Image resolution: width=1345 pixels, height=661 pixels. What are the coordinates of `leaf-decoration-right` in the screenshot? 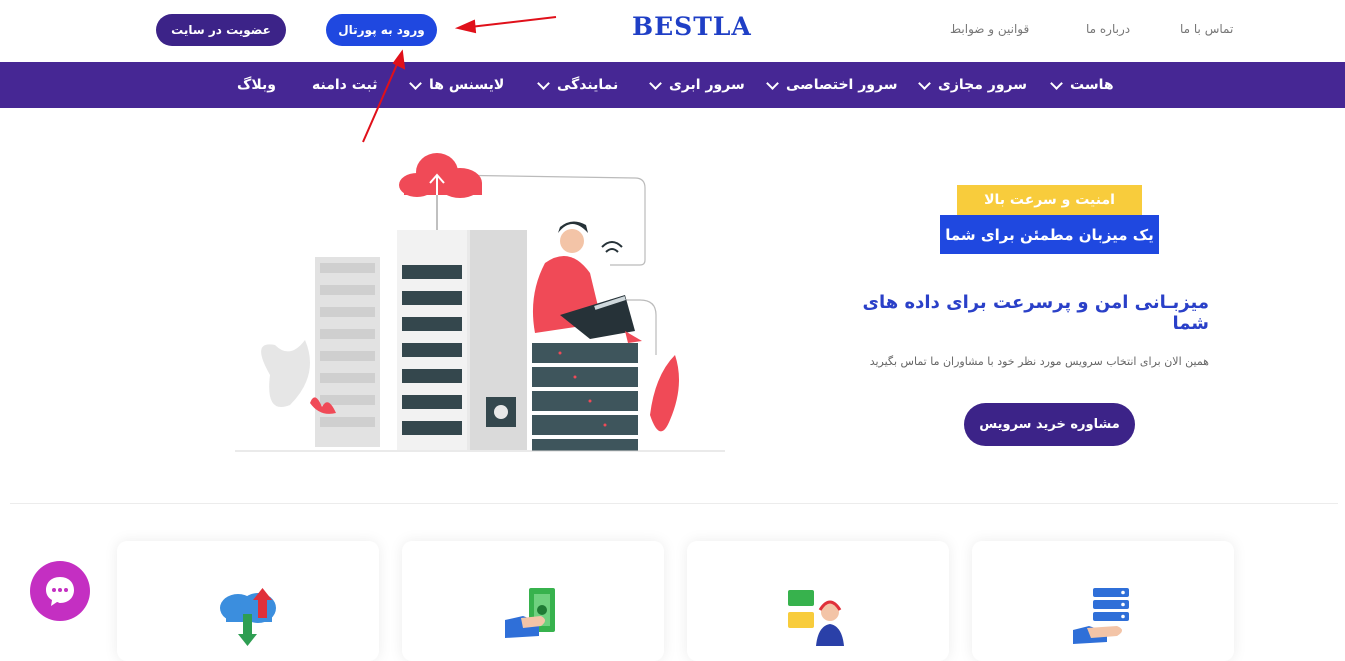 It's located at (664, 393).